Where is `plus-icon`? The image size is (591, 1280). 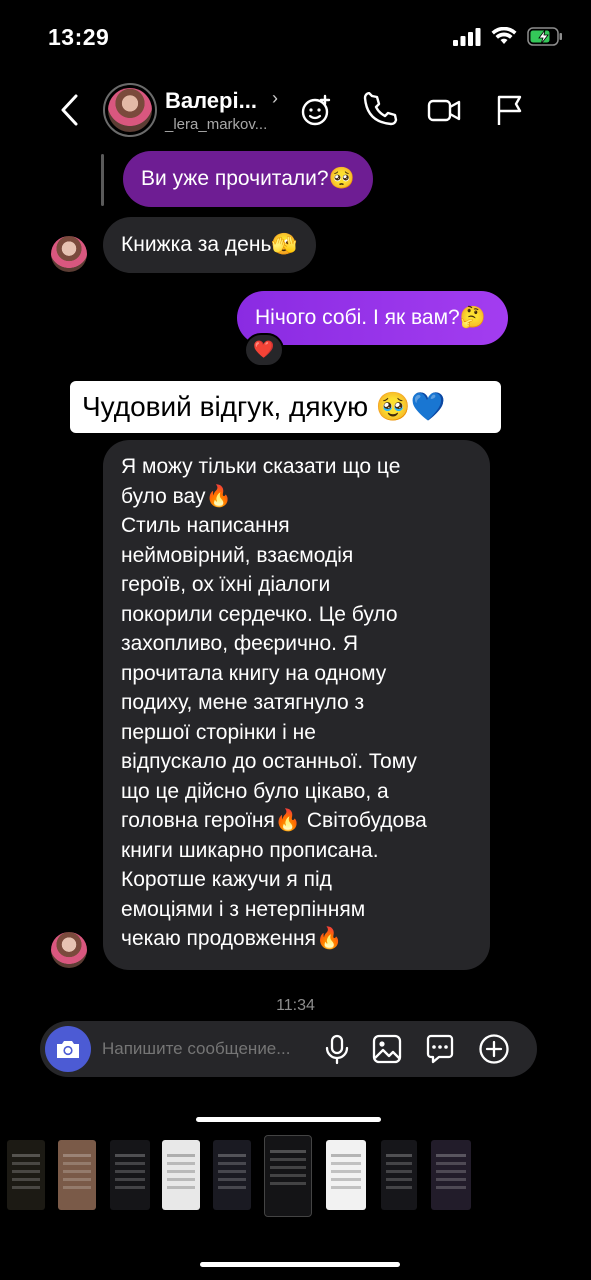
plus-icon is located at coordinates (494, 1049).